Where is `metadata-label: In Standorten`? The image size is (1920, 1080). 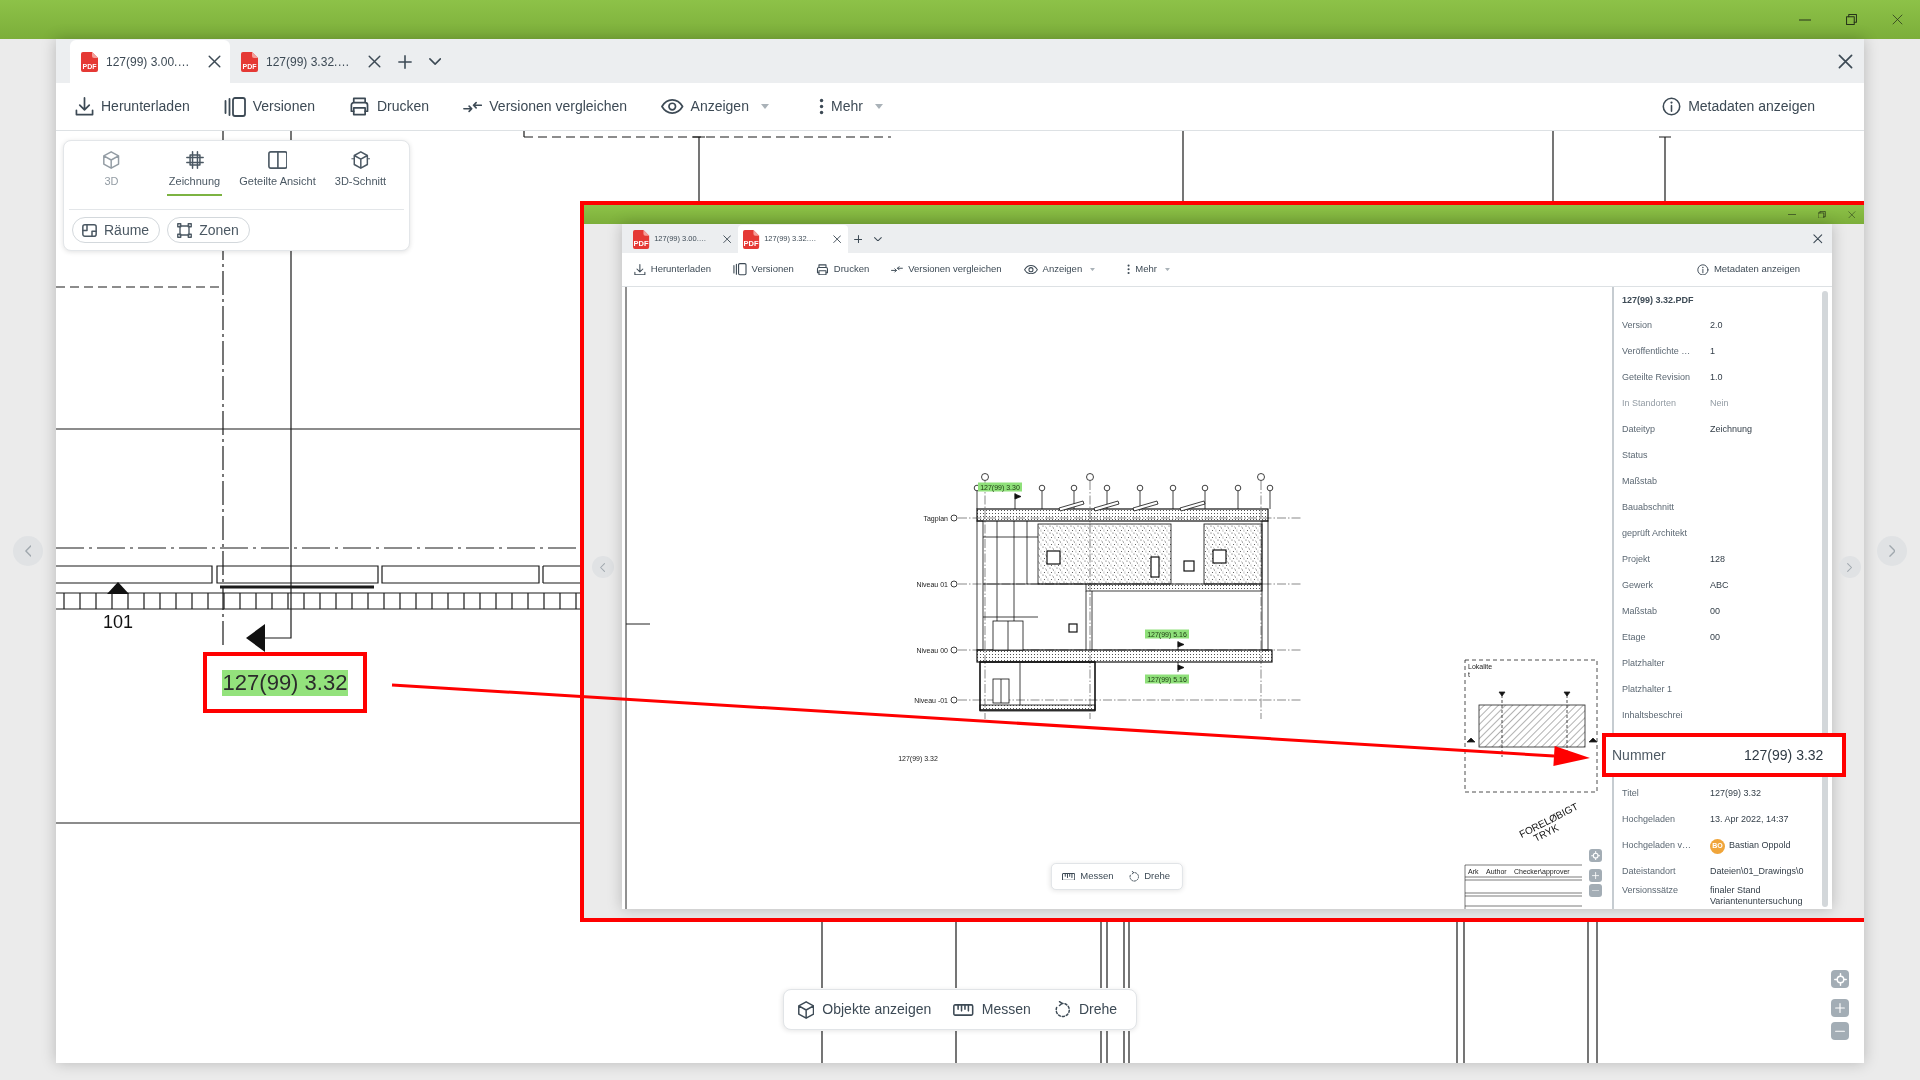
metadata-label: In Standorten is located at coordinates (1650, 404).